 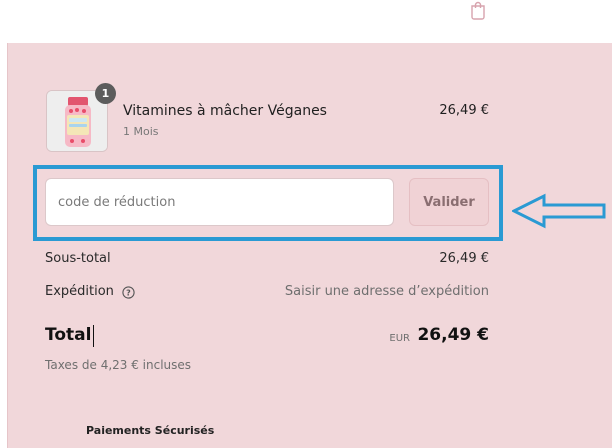 What do you see at coordinates (219, 202) in the screenshot?
I see `discount-code-input` at bounding box center [219, 202].